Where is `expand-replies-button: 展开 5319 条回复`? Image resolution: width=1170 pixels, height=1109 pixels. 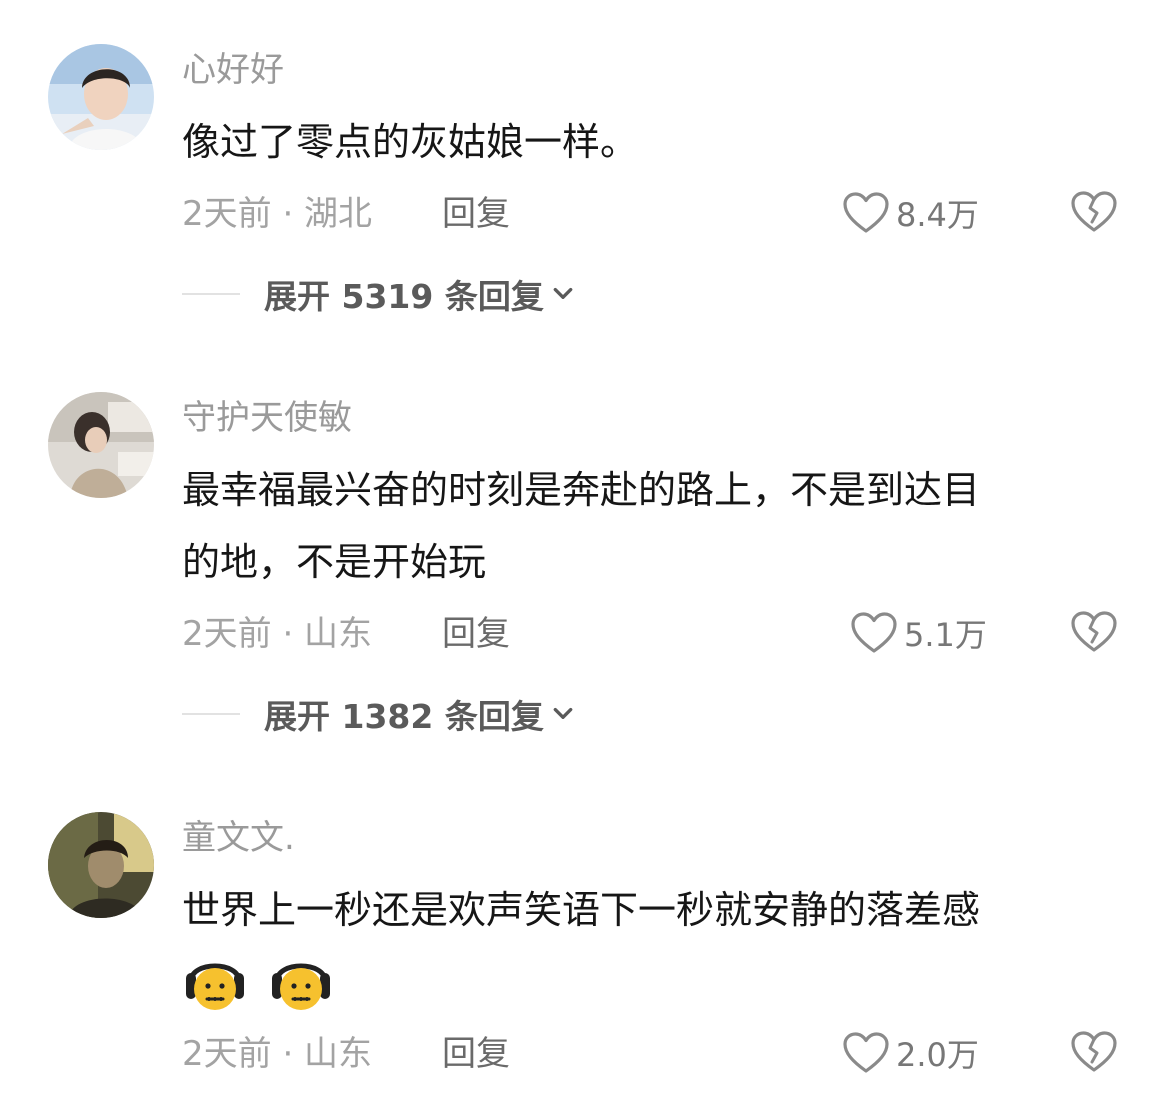 expand-replies-button: 展开 5319 条回复 is located at coordinates (378, 295).